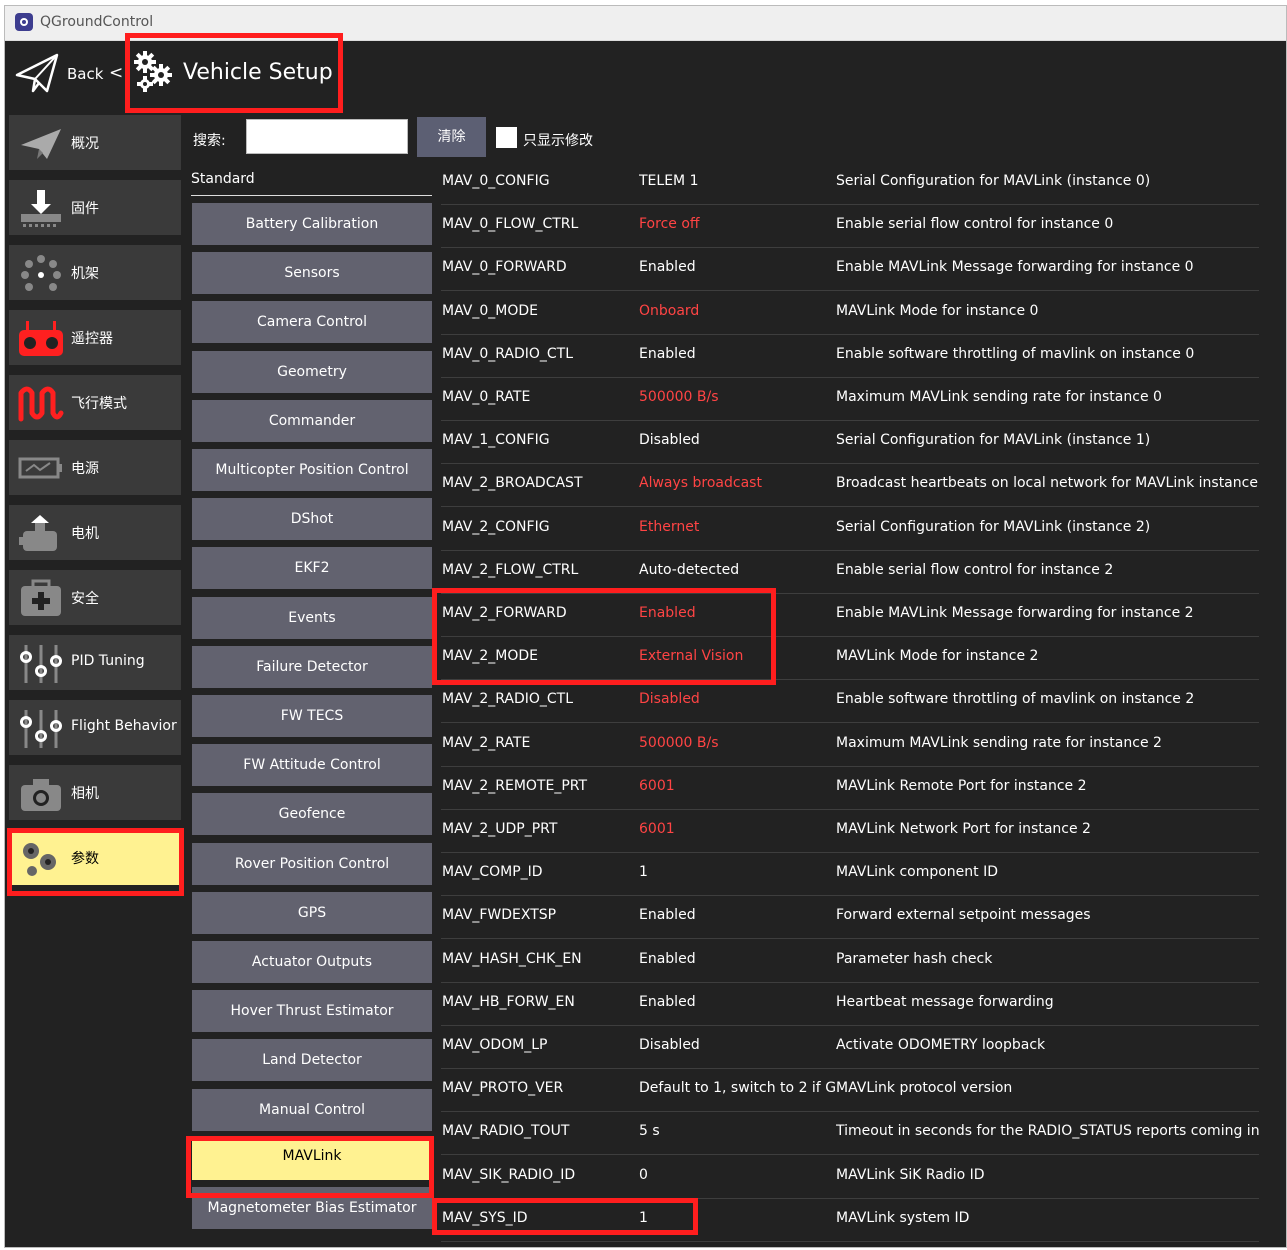 This screenshot has width=1287, height=1250. What do you see at coordinates (327, 136) in the screenshot?
I see `search-input` at bounding box center [327, 136].